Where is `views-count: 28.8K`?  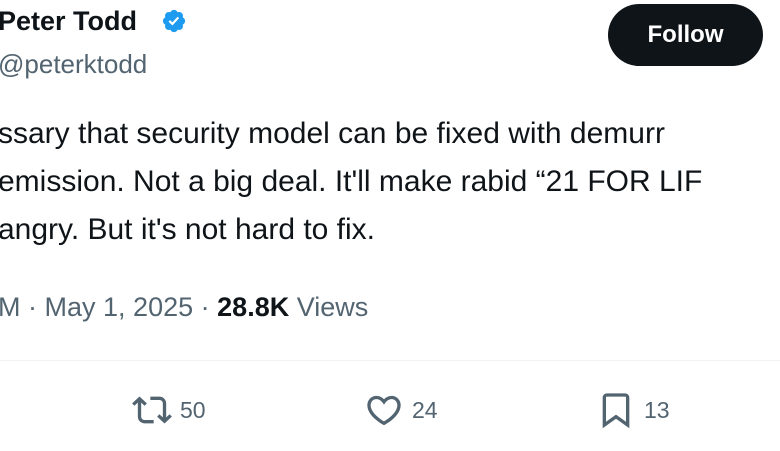
views-count: 28.8K is located at coordinates (253, 307).